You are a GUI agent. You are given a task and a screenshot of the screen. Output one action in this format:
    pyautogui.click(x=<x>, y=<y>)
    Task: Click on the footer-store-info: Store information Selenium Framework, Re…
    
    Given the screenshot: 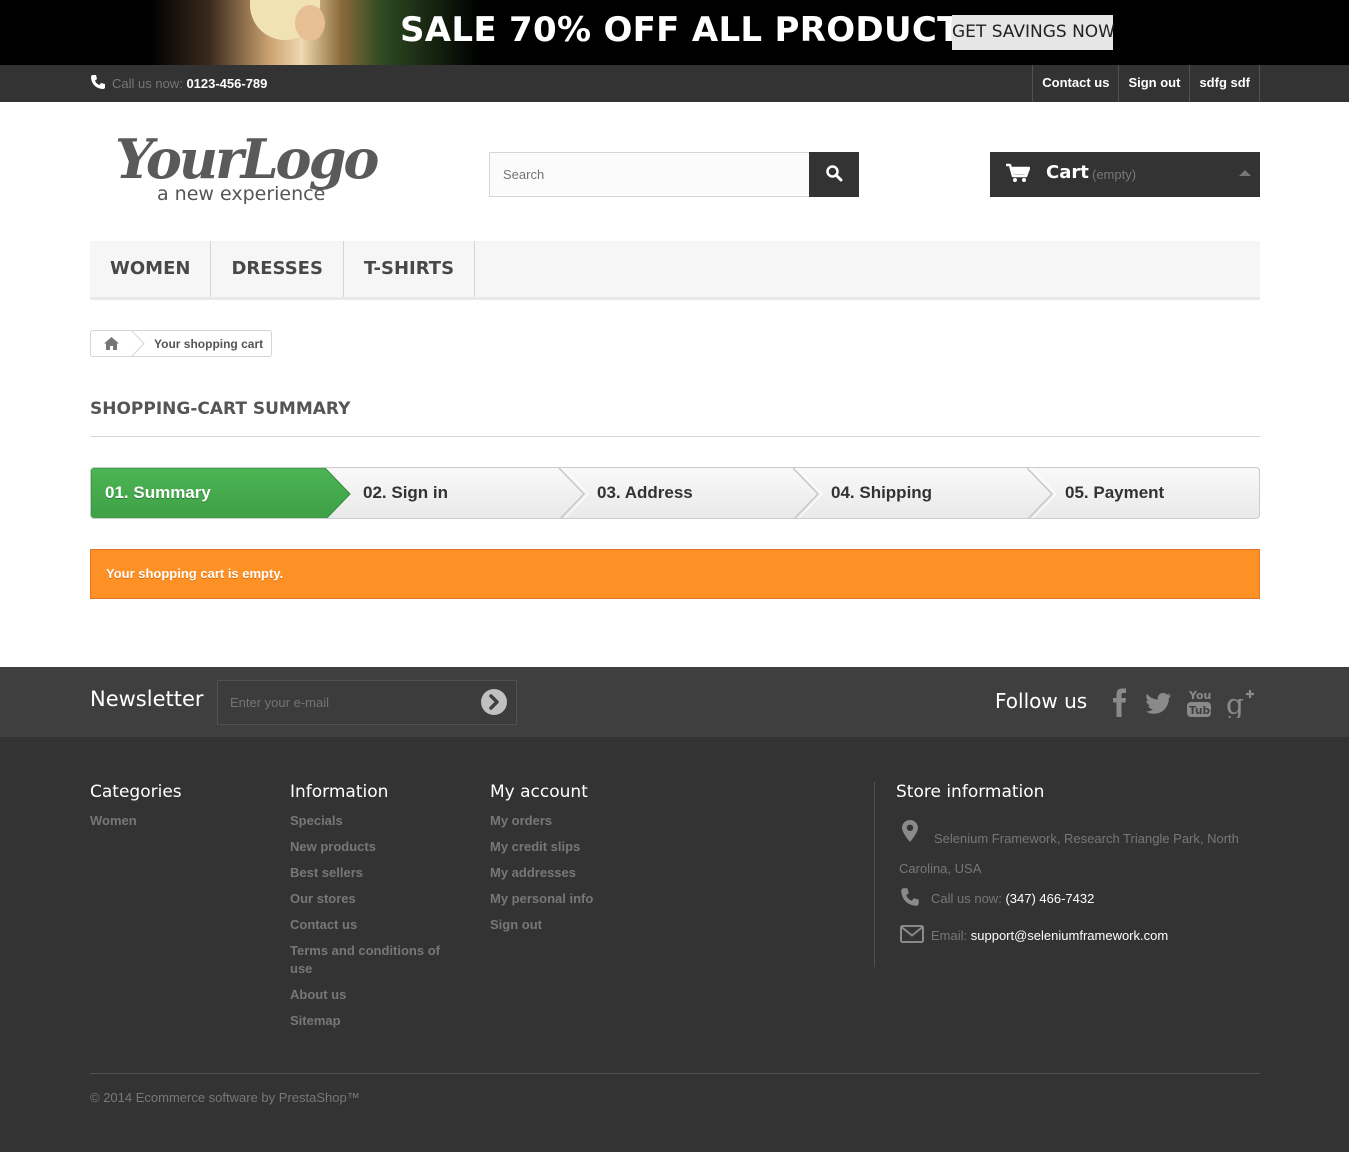 What is the action you would take?
    pyautogui.click(x=1078, y=882)
    